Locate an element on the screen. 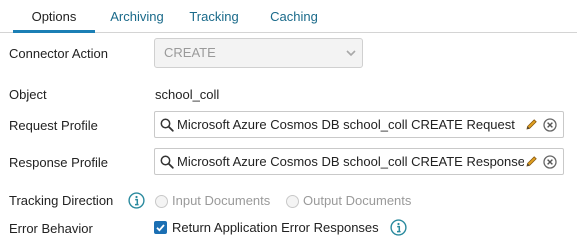  radio-input-documents is located at coordinates (161, 201).